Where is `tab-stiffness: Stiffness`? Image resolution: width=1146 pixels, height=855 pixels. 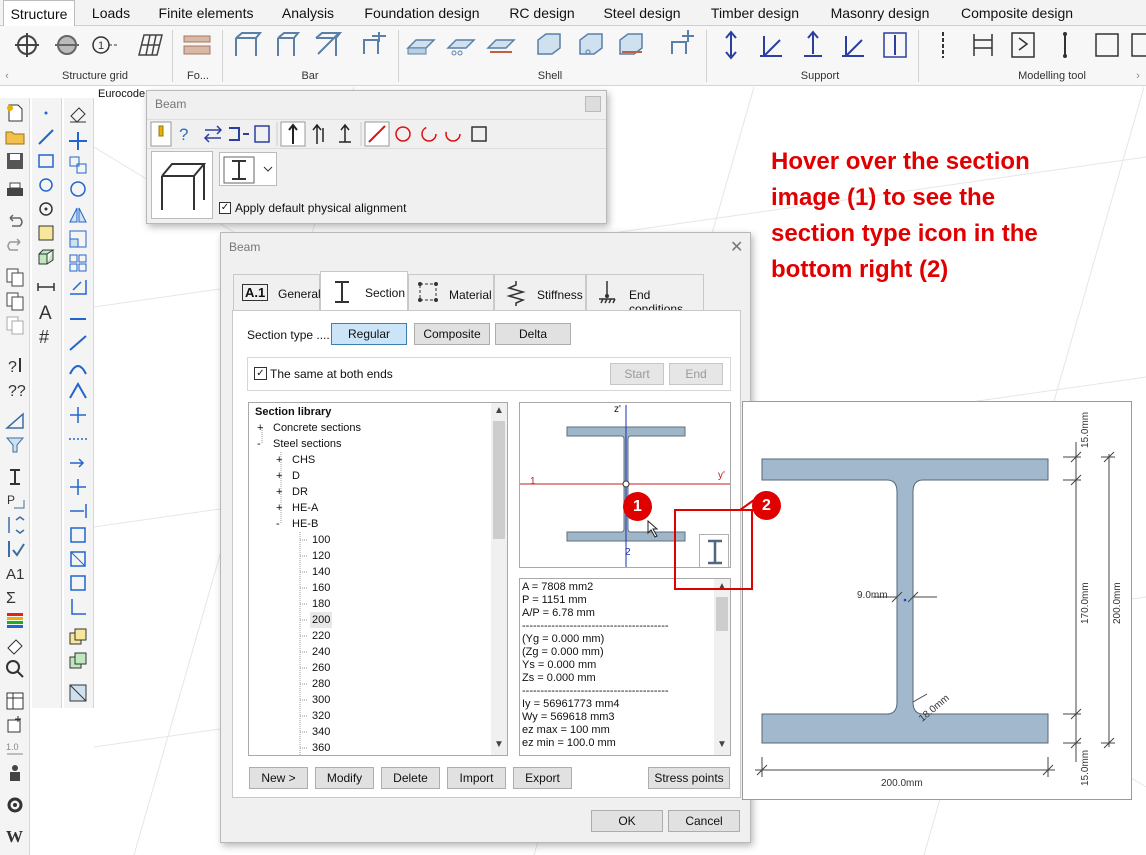
tab-stiffness: Stiffness is located at coordinates (540, 292).